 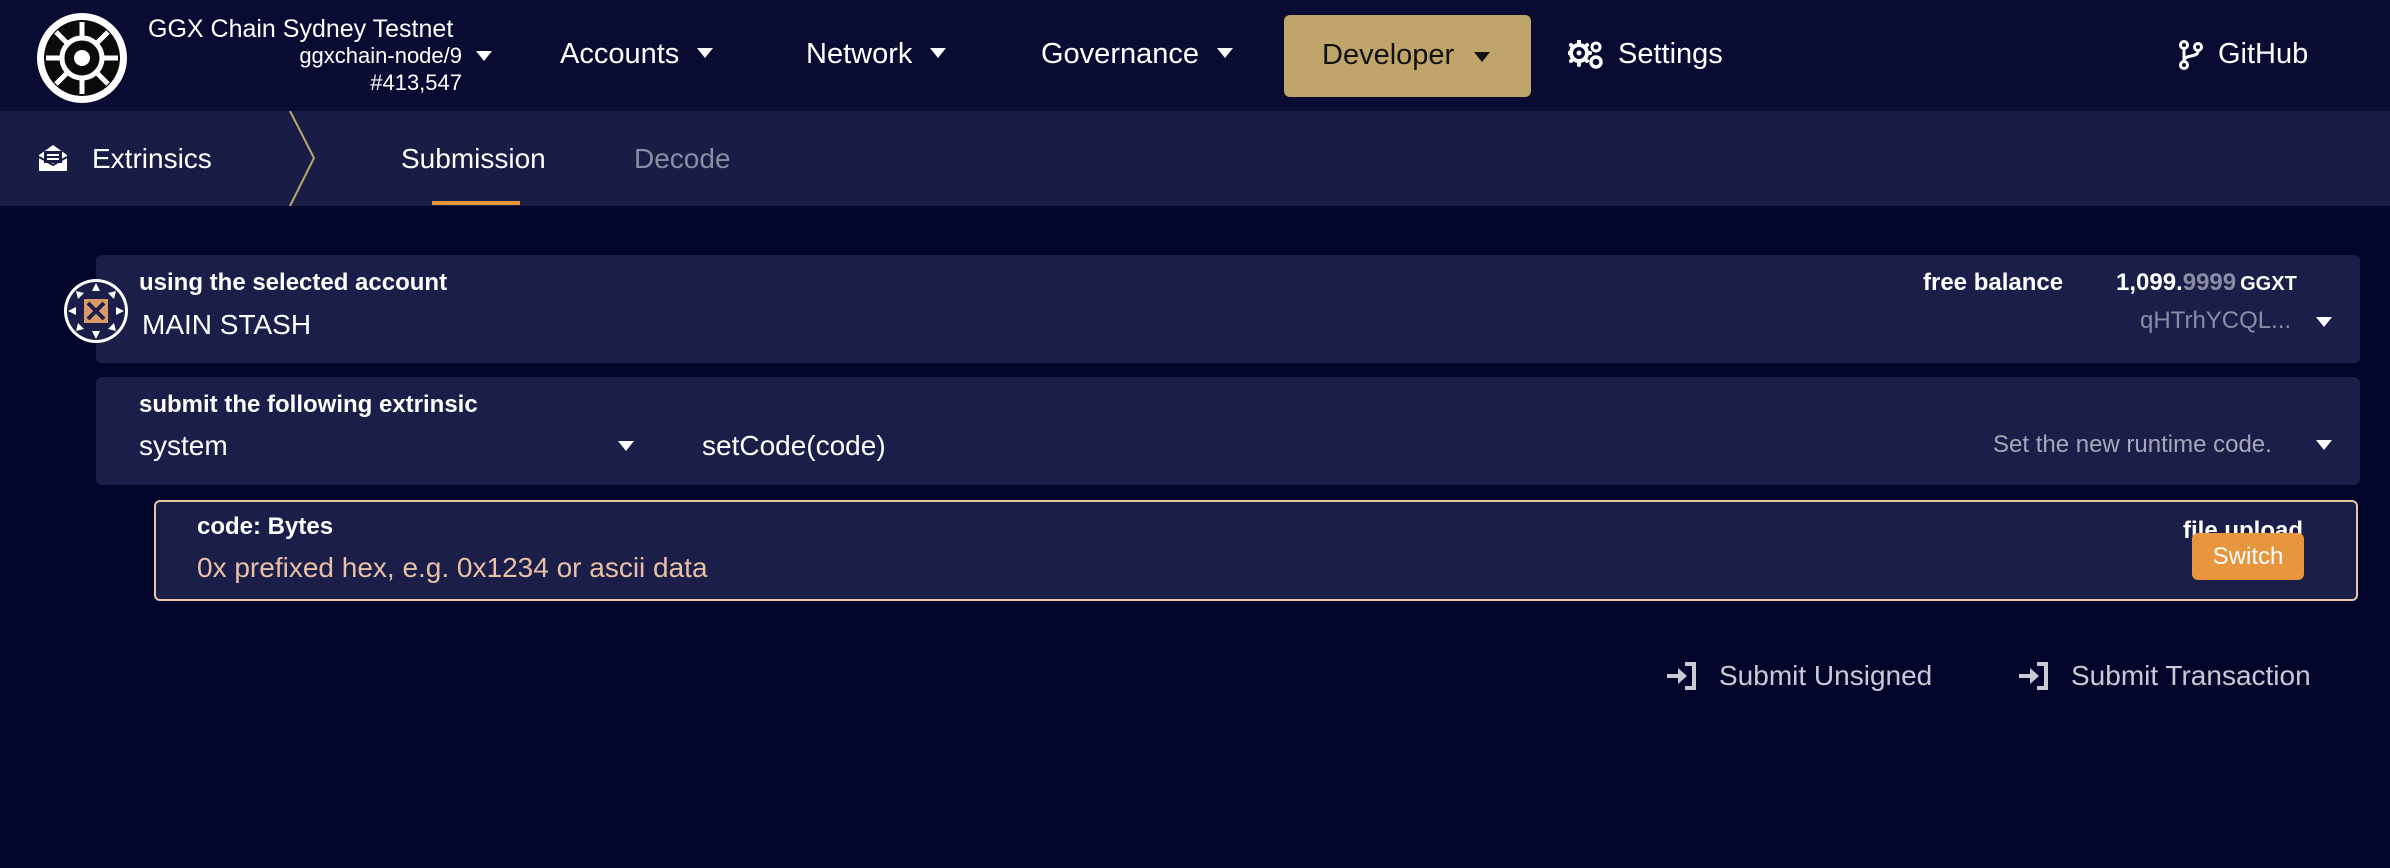 I want to click on account-label: using the selected account, so click(x=293, y=282).